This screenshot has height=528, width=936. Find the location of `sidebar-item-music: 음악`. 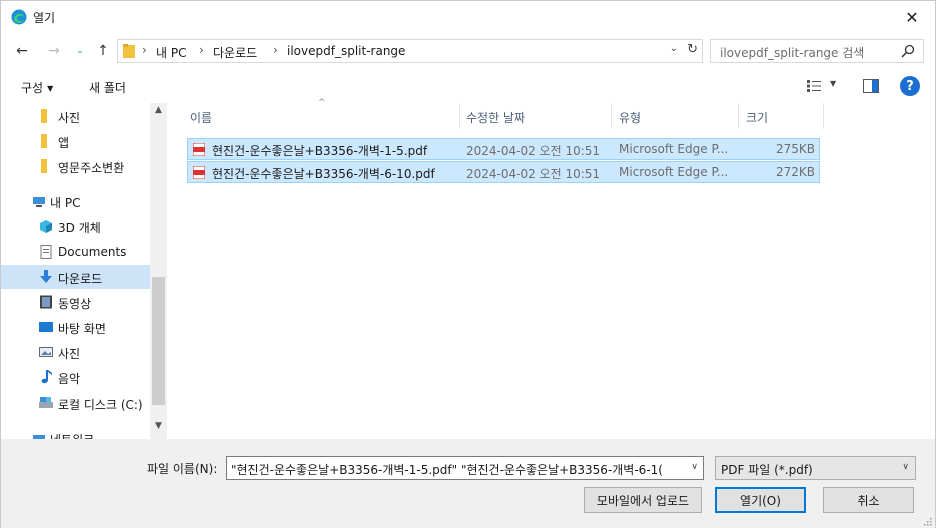

sidebar-item-music: 음악 is located at coordinates (75, 377).